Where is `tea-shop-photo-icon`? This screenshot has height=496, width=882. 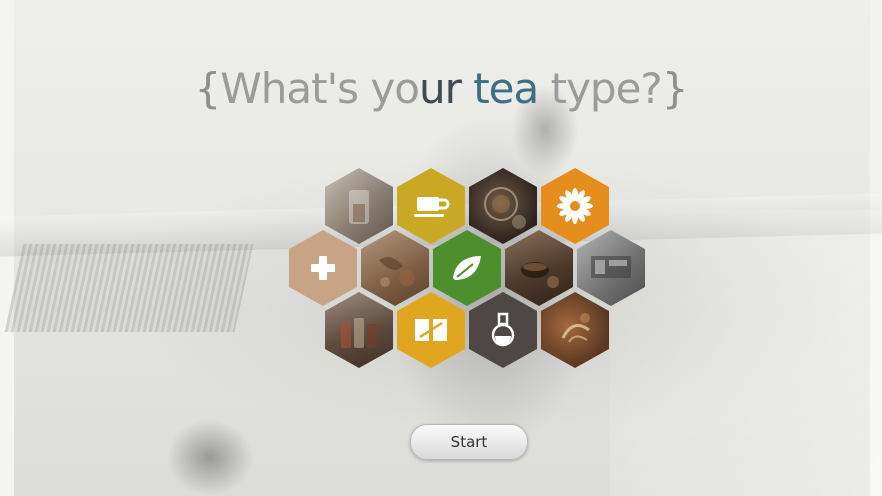
tea-shop-photo-icon is located at coordinates (611, 267).